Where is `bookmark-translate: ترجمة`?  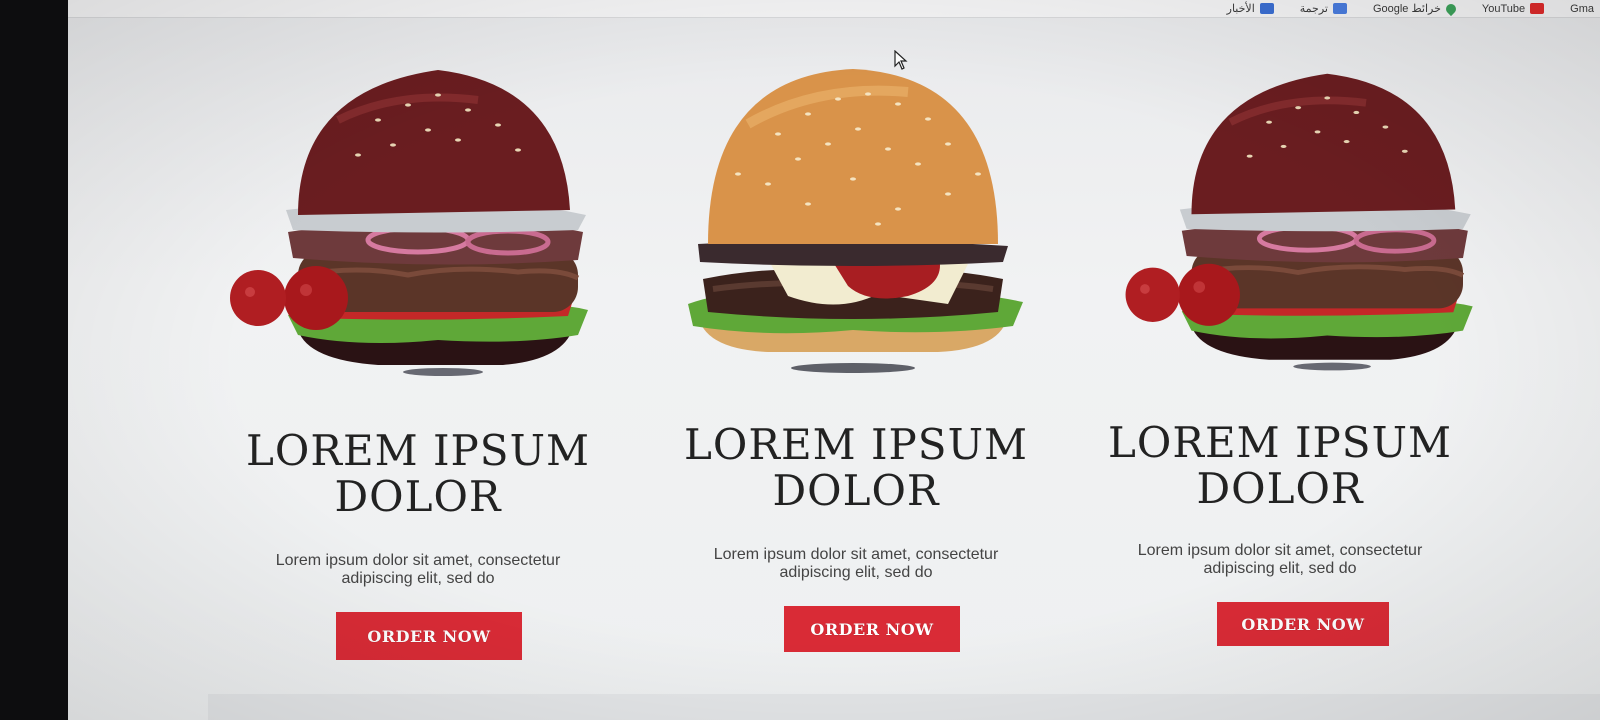 bookmark-translate: ترجمة is located at coordinates (1323, 8).